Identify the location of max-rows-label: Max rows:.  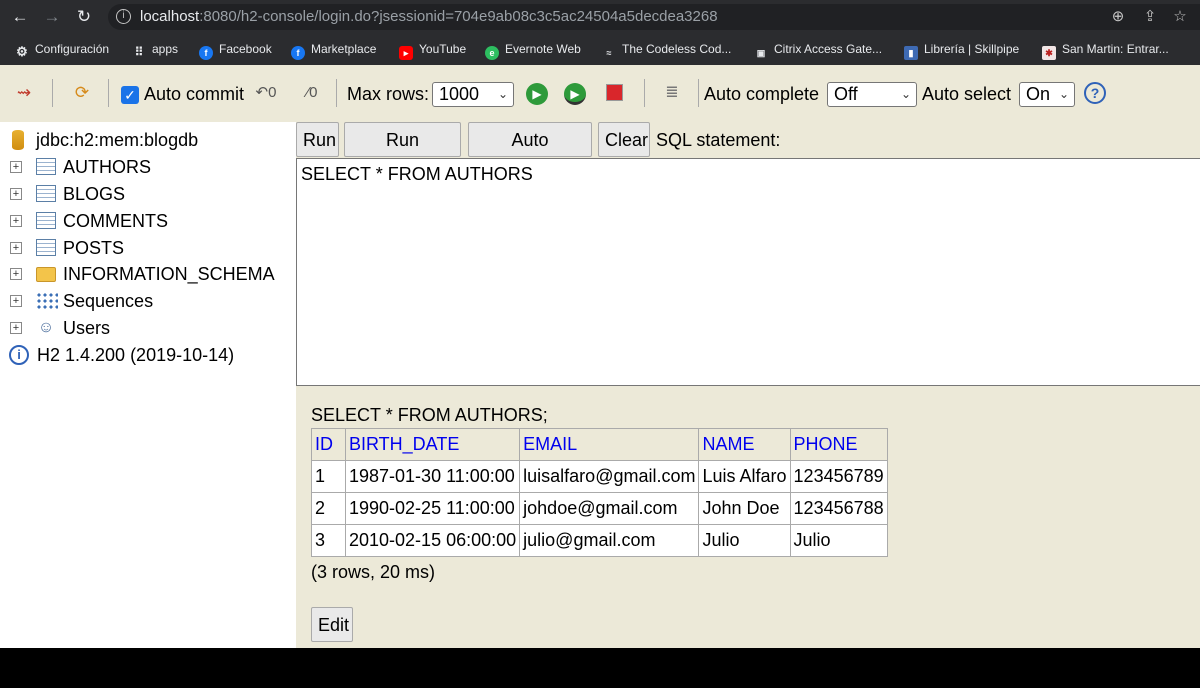
(388, 94).